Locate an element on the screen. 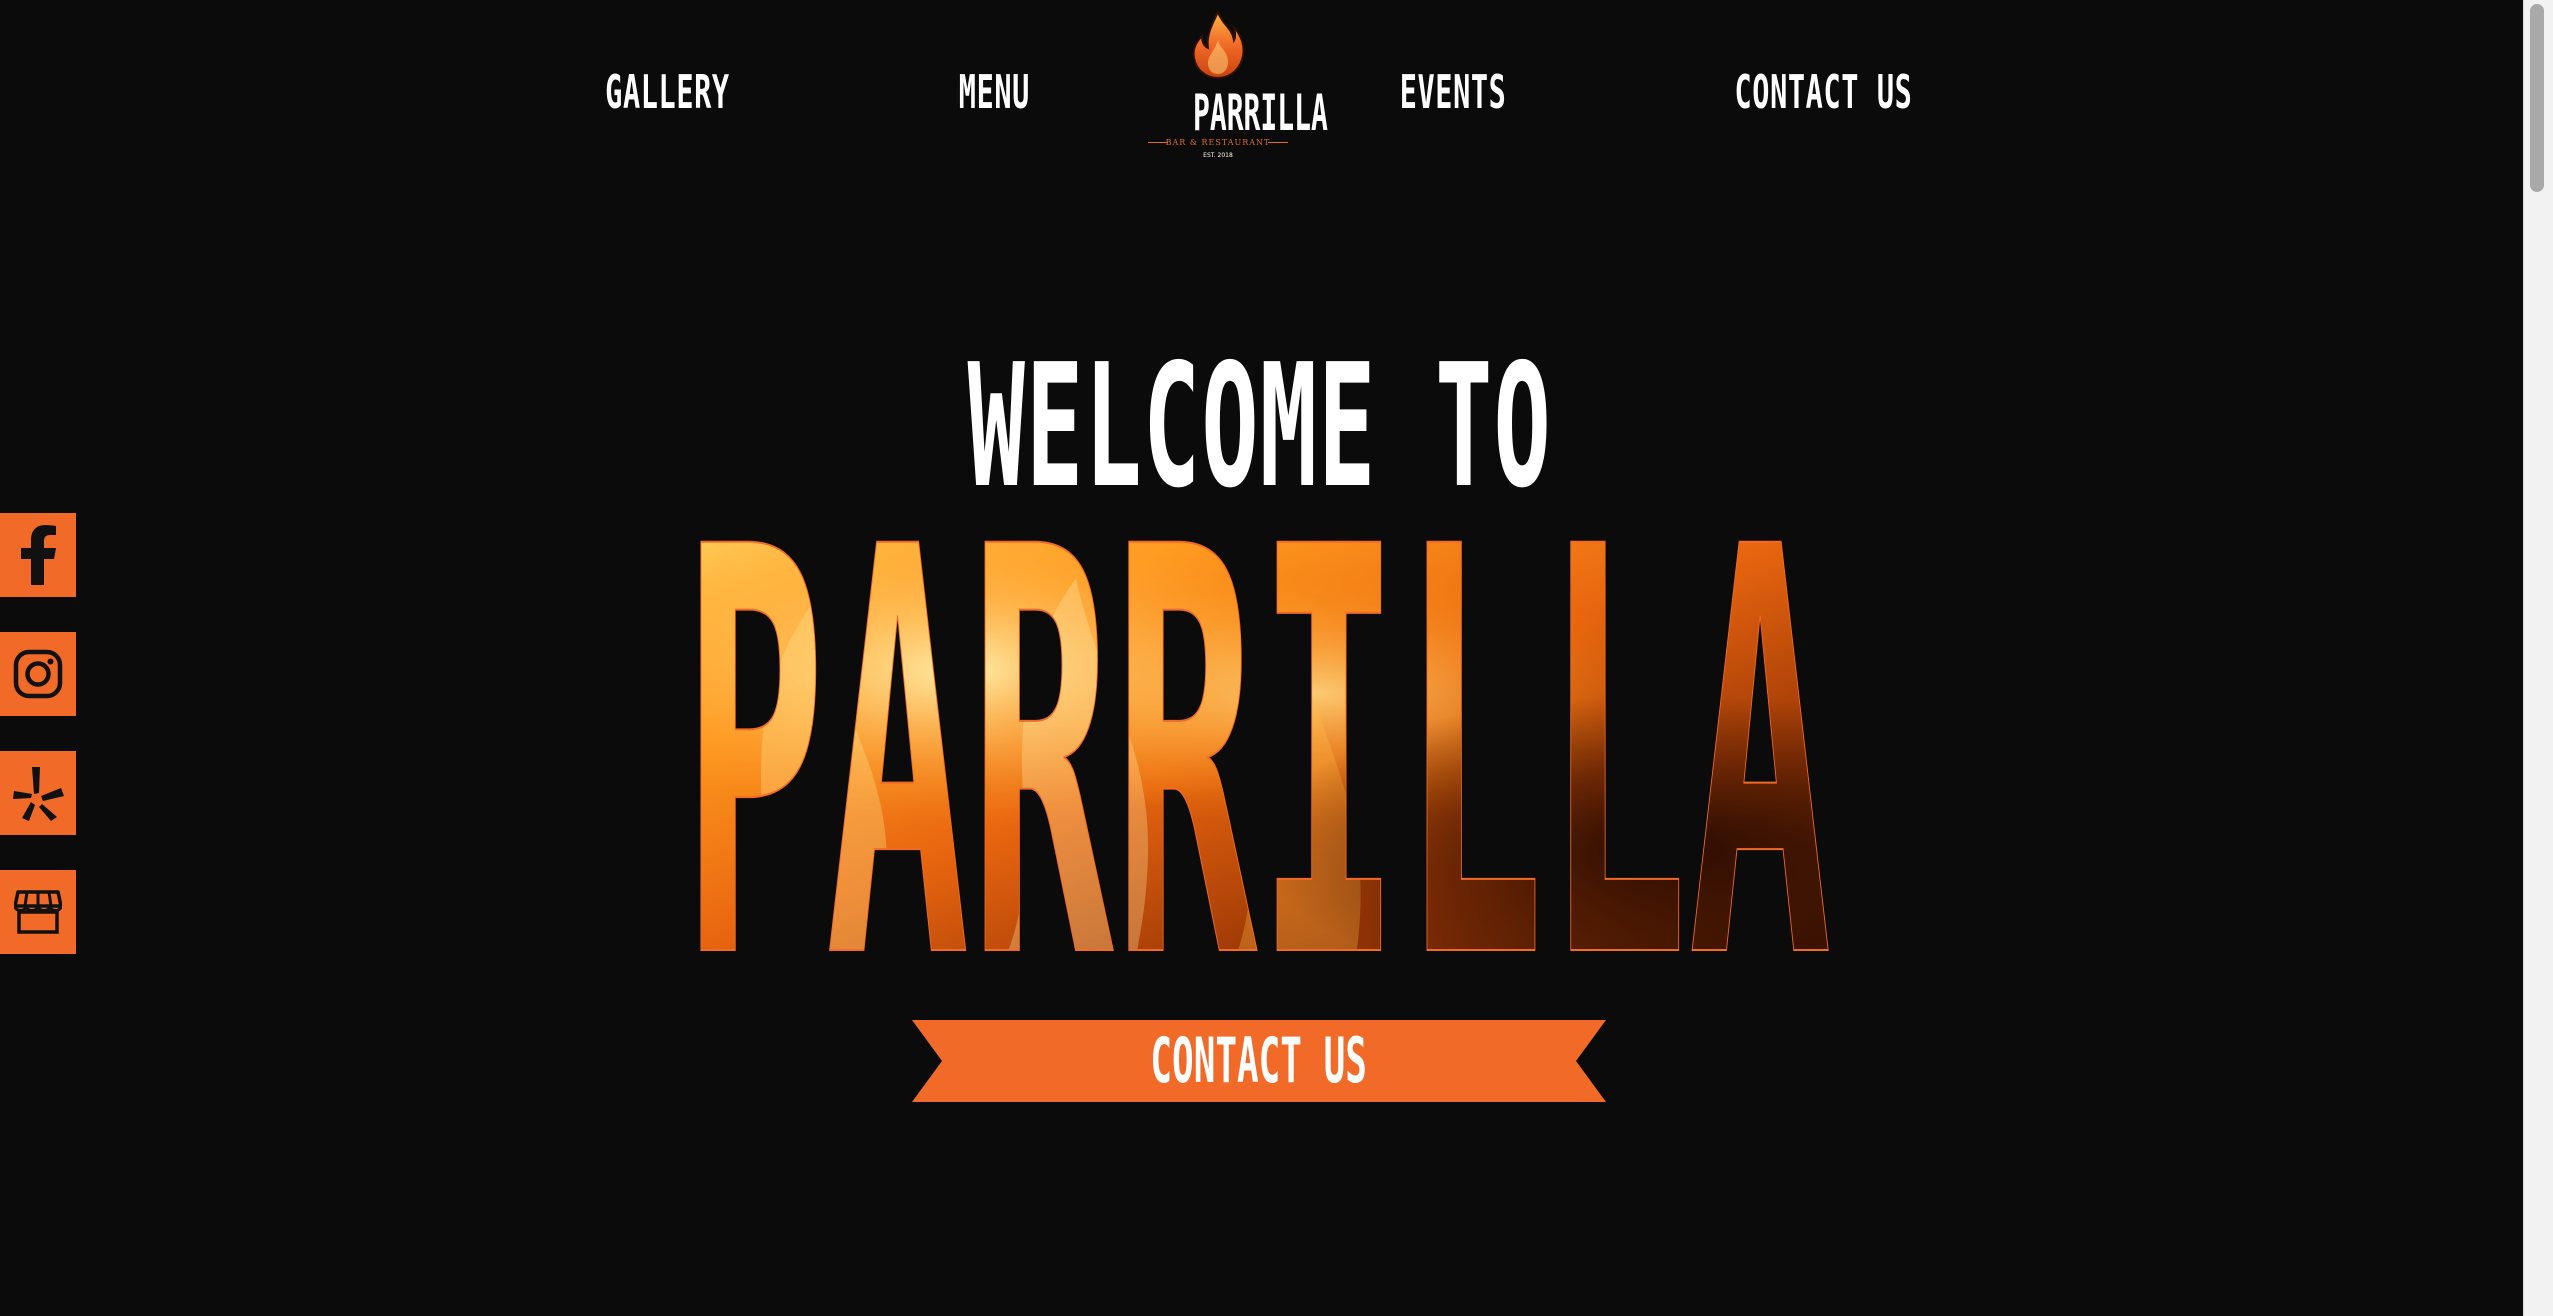 The image size is (2553, 1316). contact-us-label-wrap: CONTACT US is located at coordinates (1259, 1061).